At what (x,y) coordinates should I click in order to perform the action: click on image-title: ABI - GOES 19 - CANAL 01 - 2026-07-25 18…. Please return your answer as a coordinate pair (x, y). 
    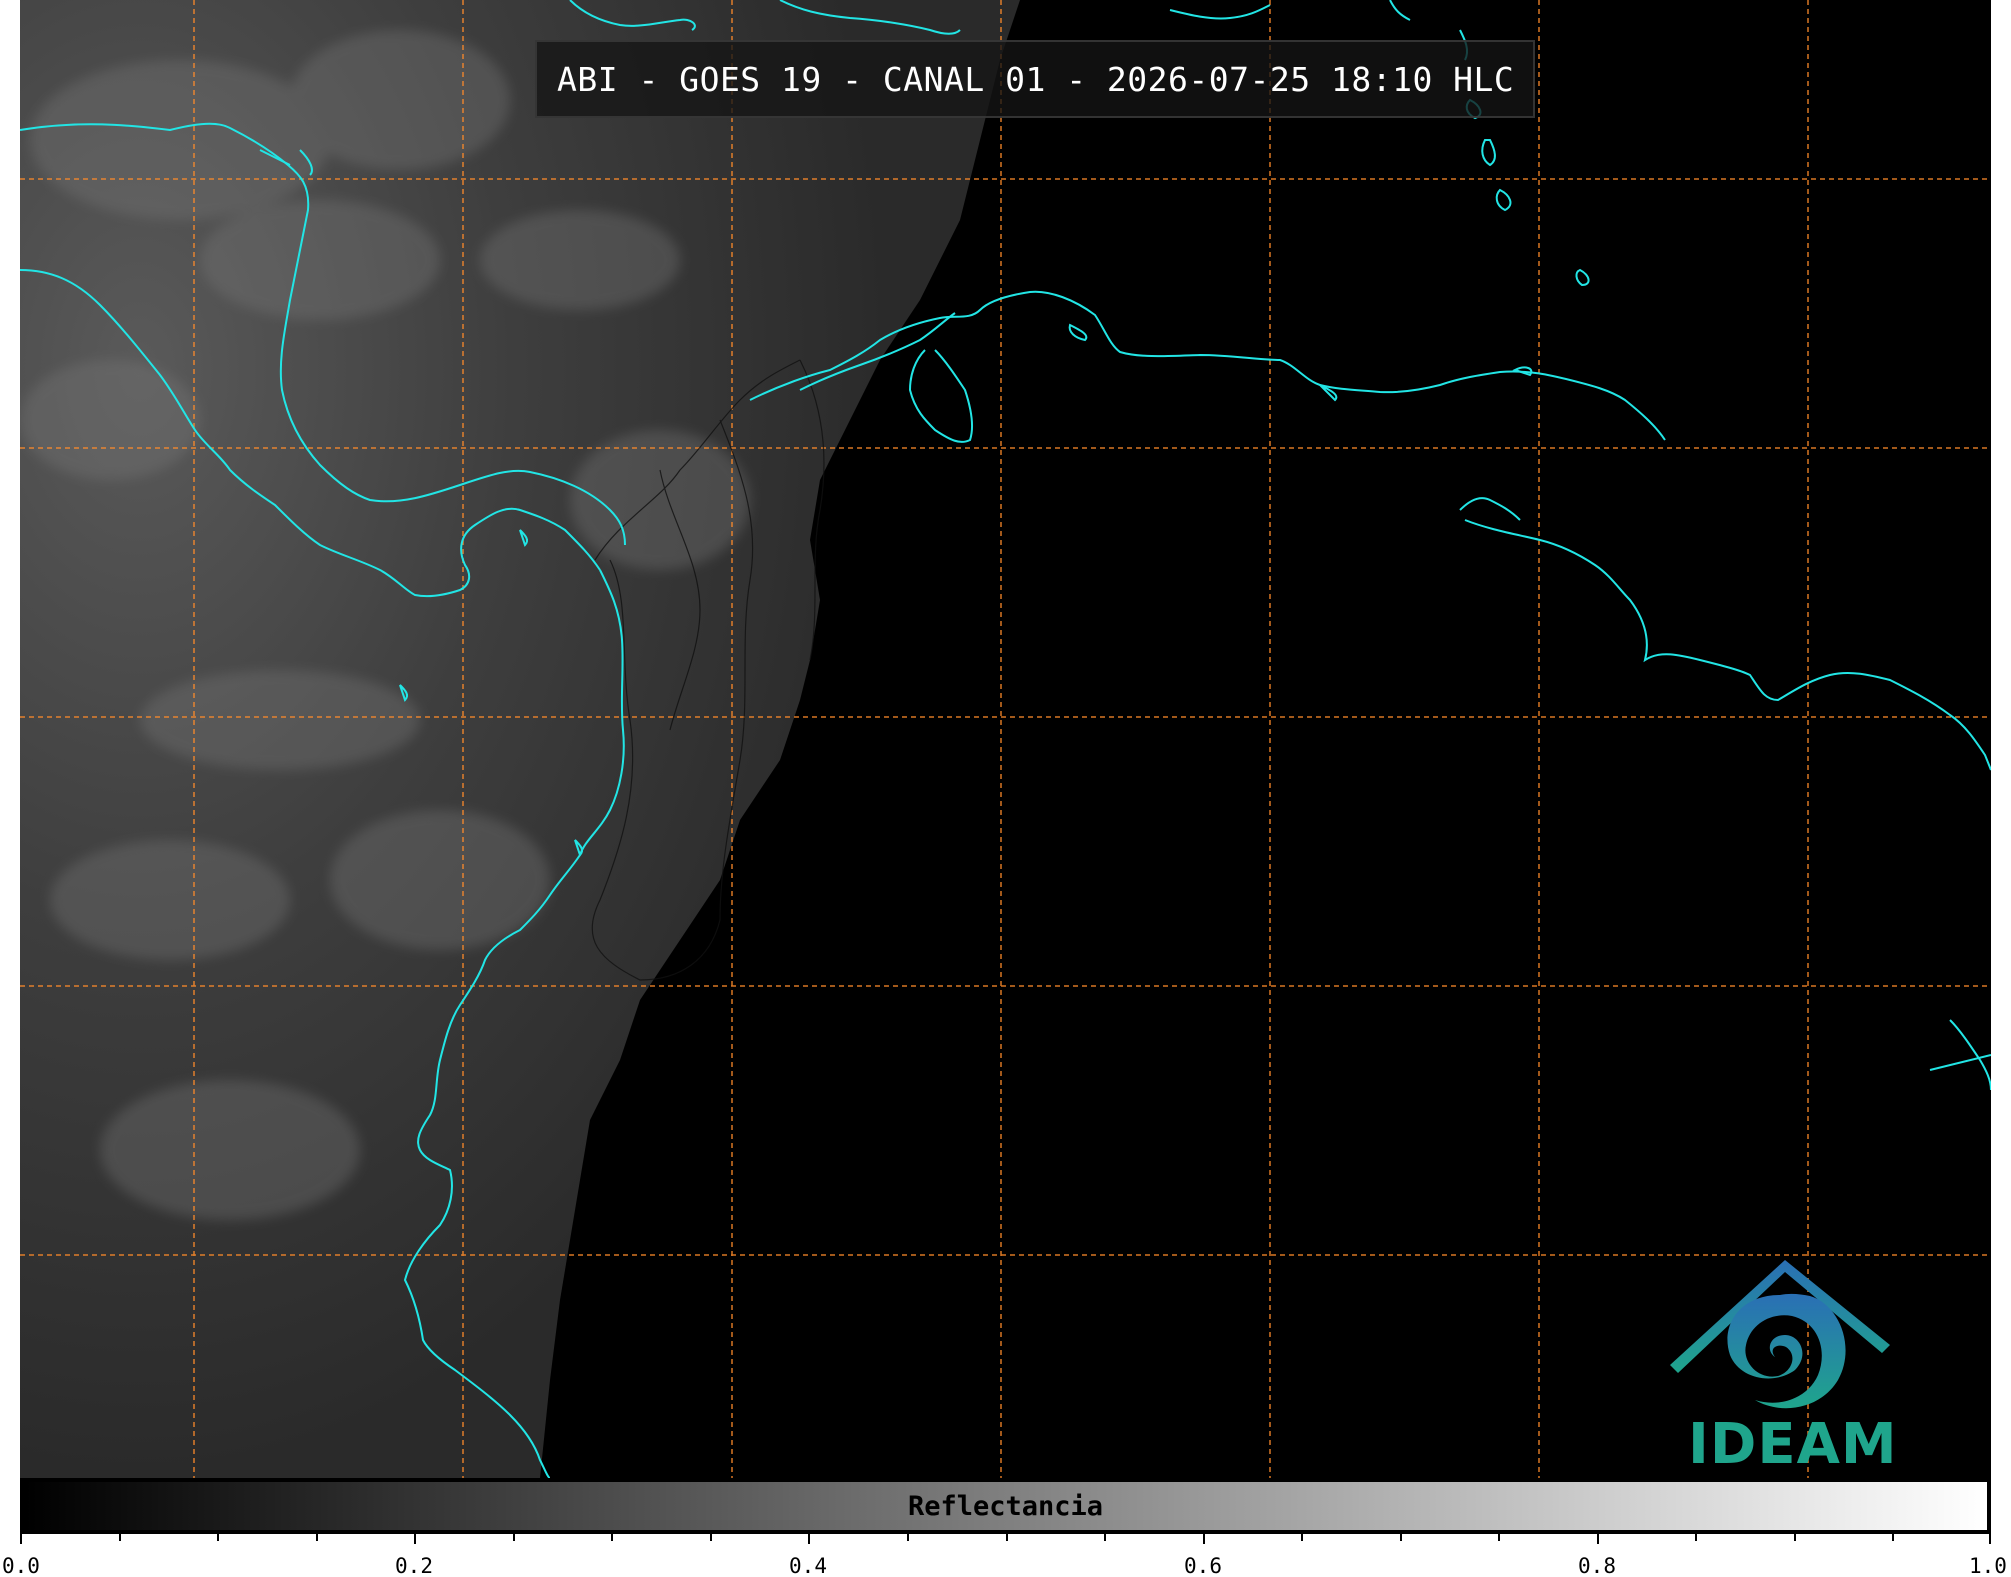
    Looking at the image, I should click on (1036, 79).